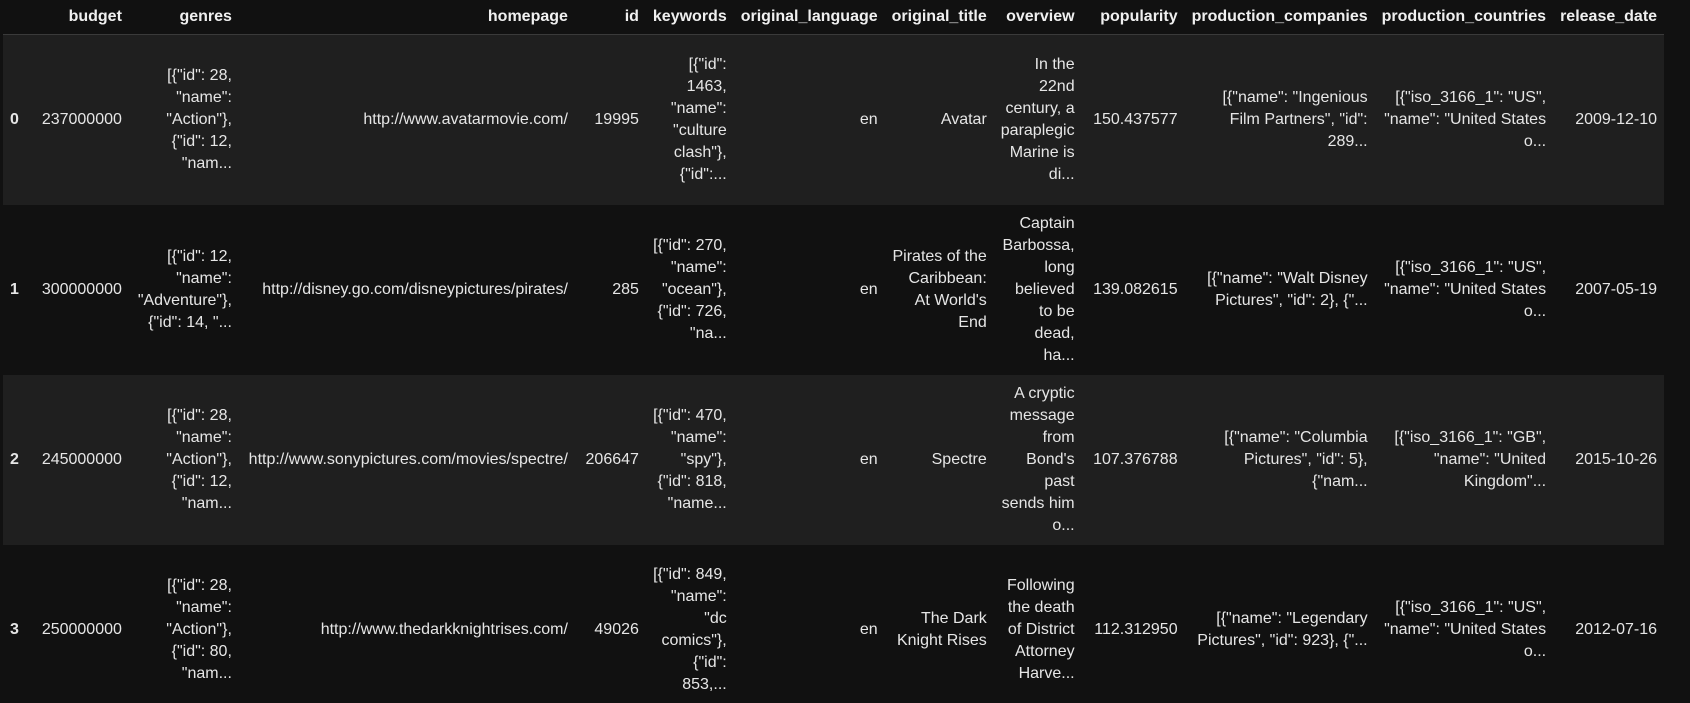 The image size is (1690, 703). What do you see at coordinates (616, 119) in the screenshot?
I see `cell-id: 19995` at bounding box center [616, 119].